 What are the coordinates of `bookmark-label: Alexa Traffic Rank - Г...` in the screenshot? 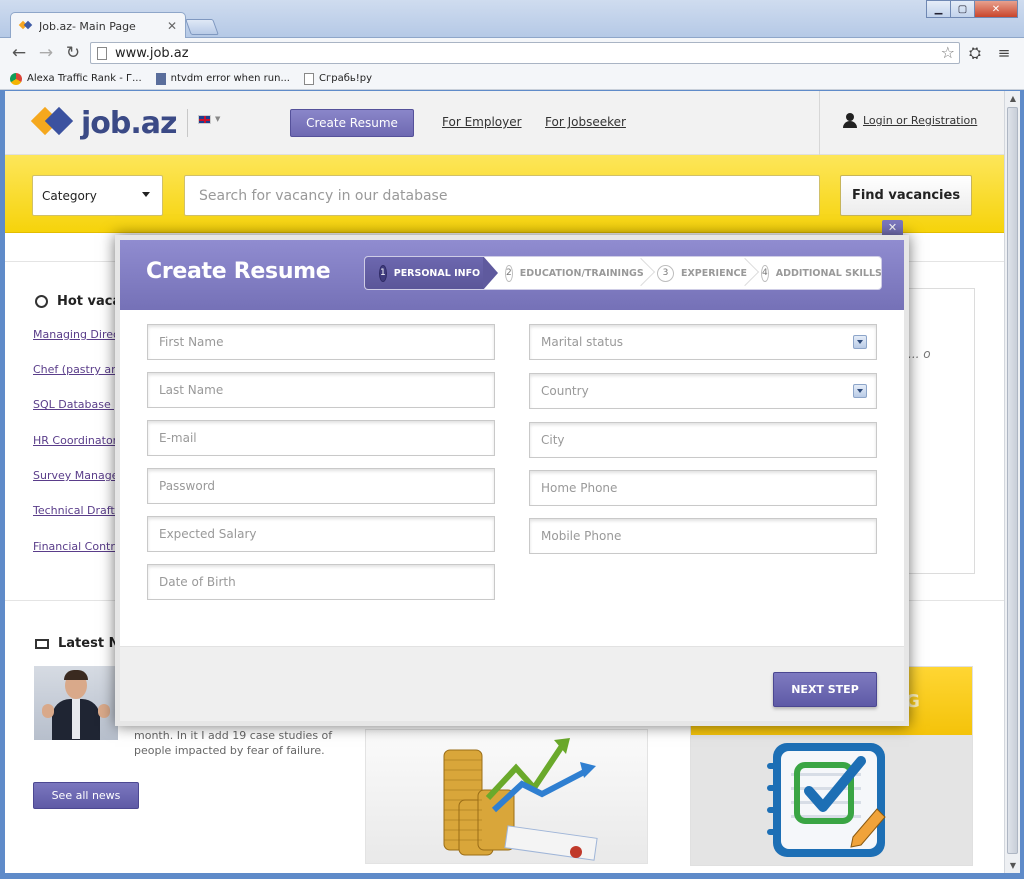 It's located at (84, 78).